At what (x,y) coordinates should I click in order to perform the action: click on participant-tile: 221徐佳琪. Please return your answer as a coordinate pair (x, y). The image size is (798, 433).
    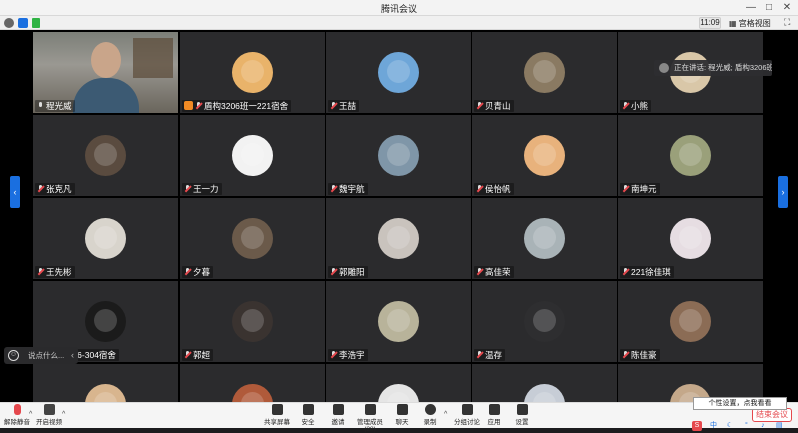
    Looking at the image, I should click on (690, 238).